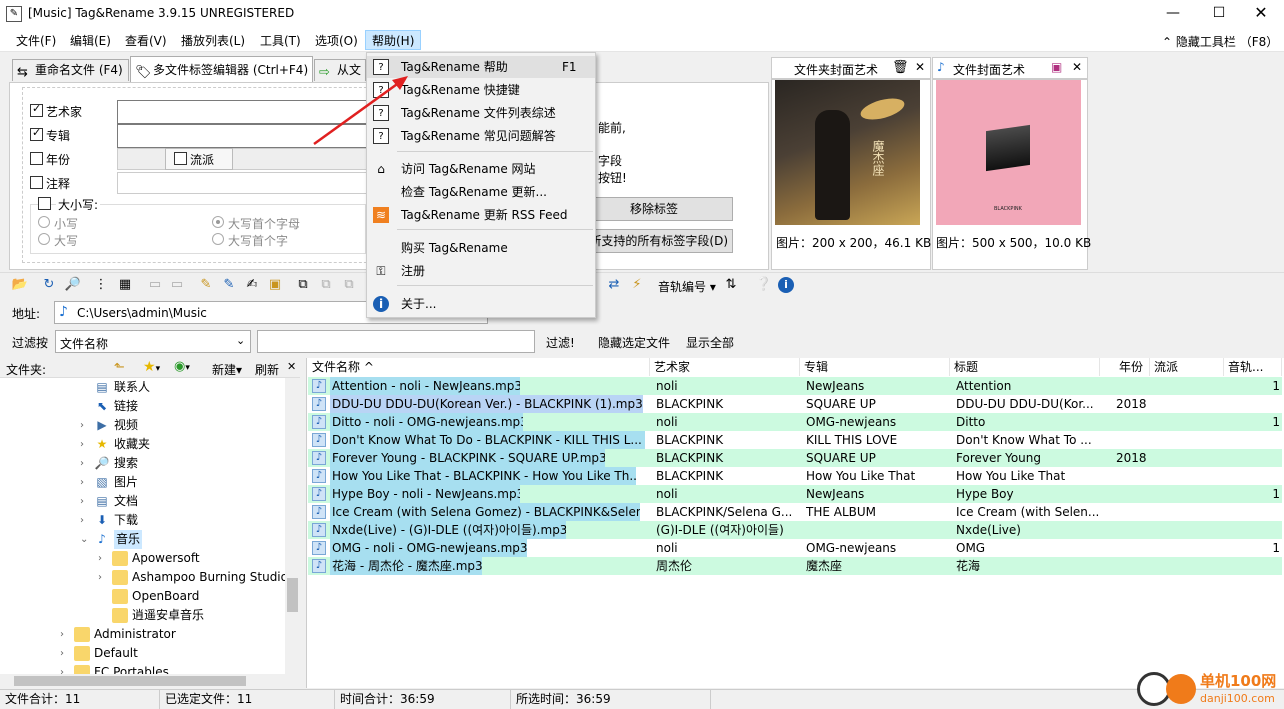 The height and width of the screenshot is (709, 1284). Describe the element at coordinates (36, 41) in the screenshot. I see `menu-file: 文件(F)` at that location.